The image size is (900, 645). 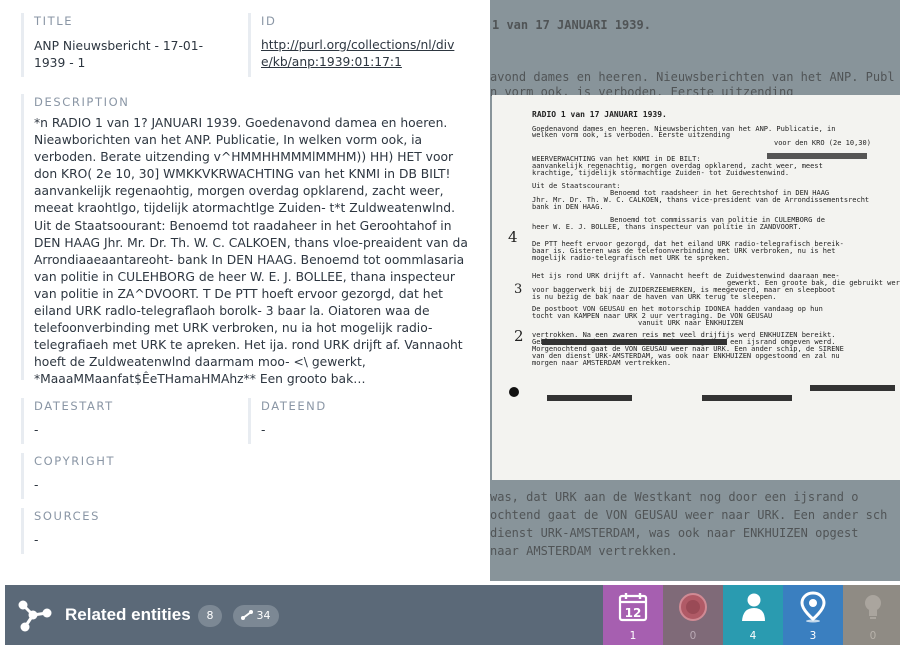 What do you see at coordinates (519, 336) in the screenshot?
I see `scan-margin-mark-3: 2` at bounding box center [519, 336].